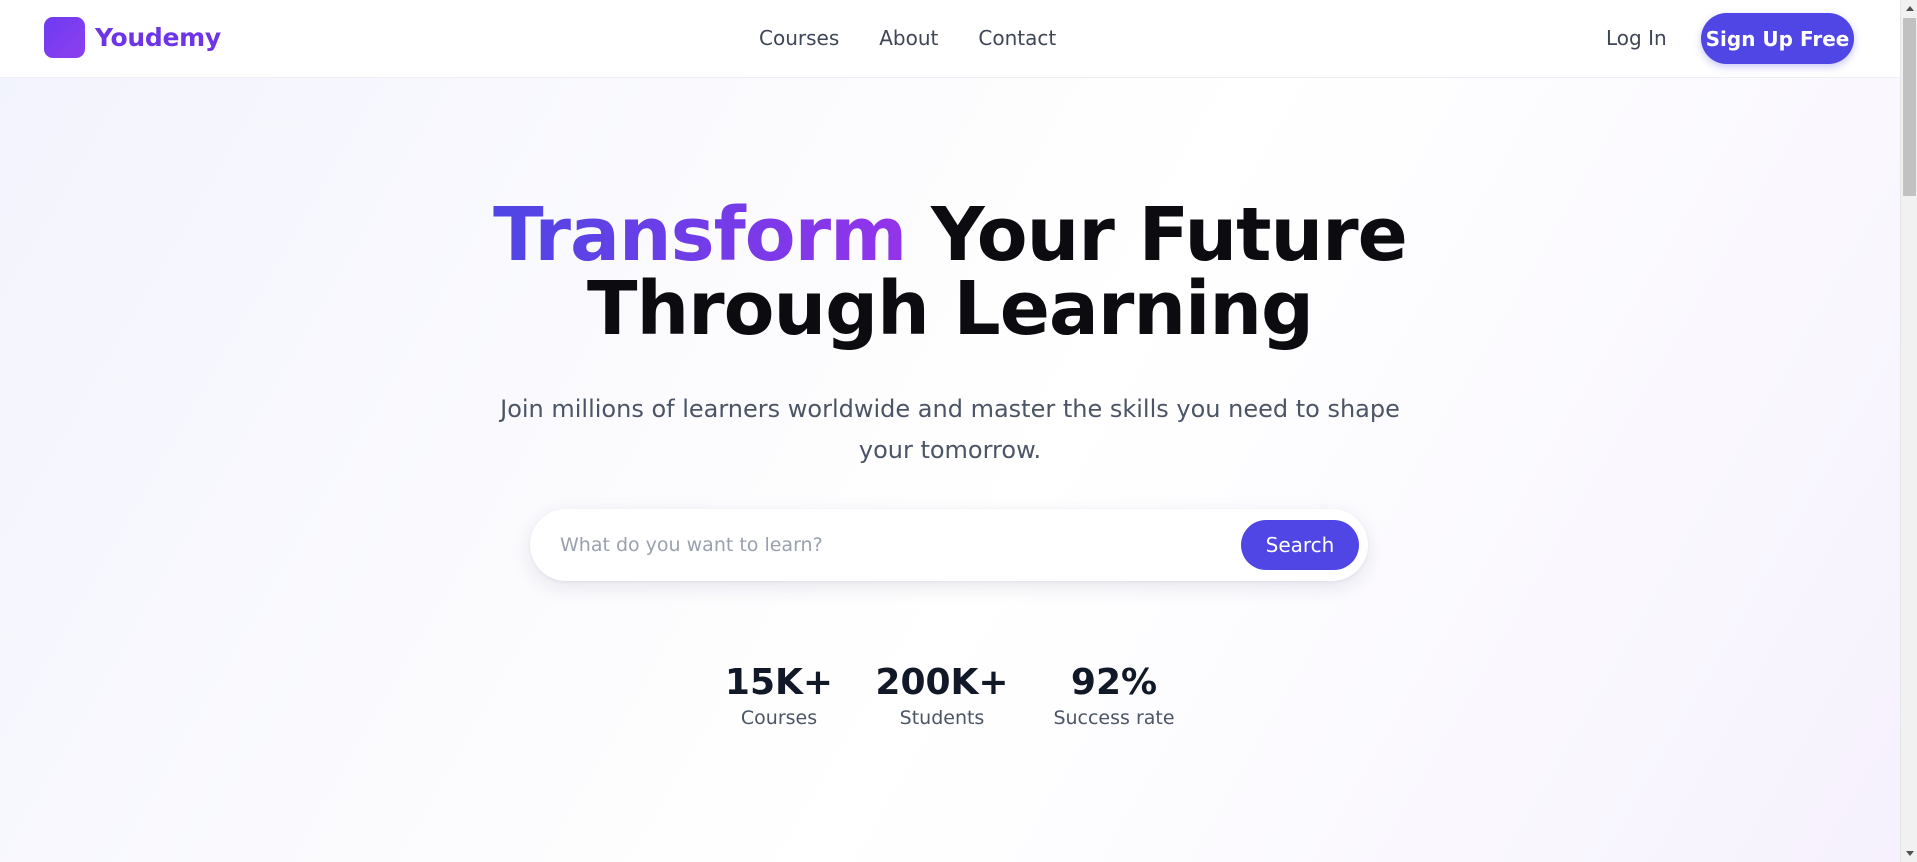 The image size is (1917, 862). Describe the element at coordinates (950, 309) in the screenshot. I see `hero-title-line-2: Through Learning` at that location.